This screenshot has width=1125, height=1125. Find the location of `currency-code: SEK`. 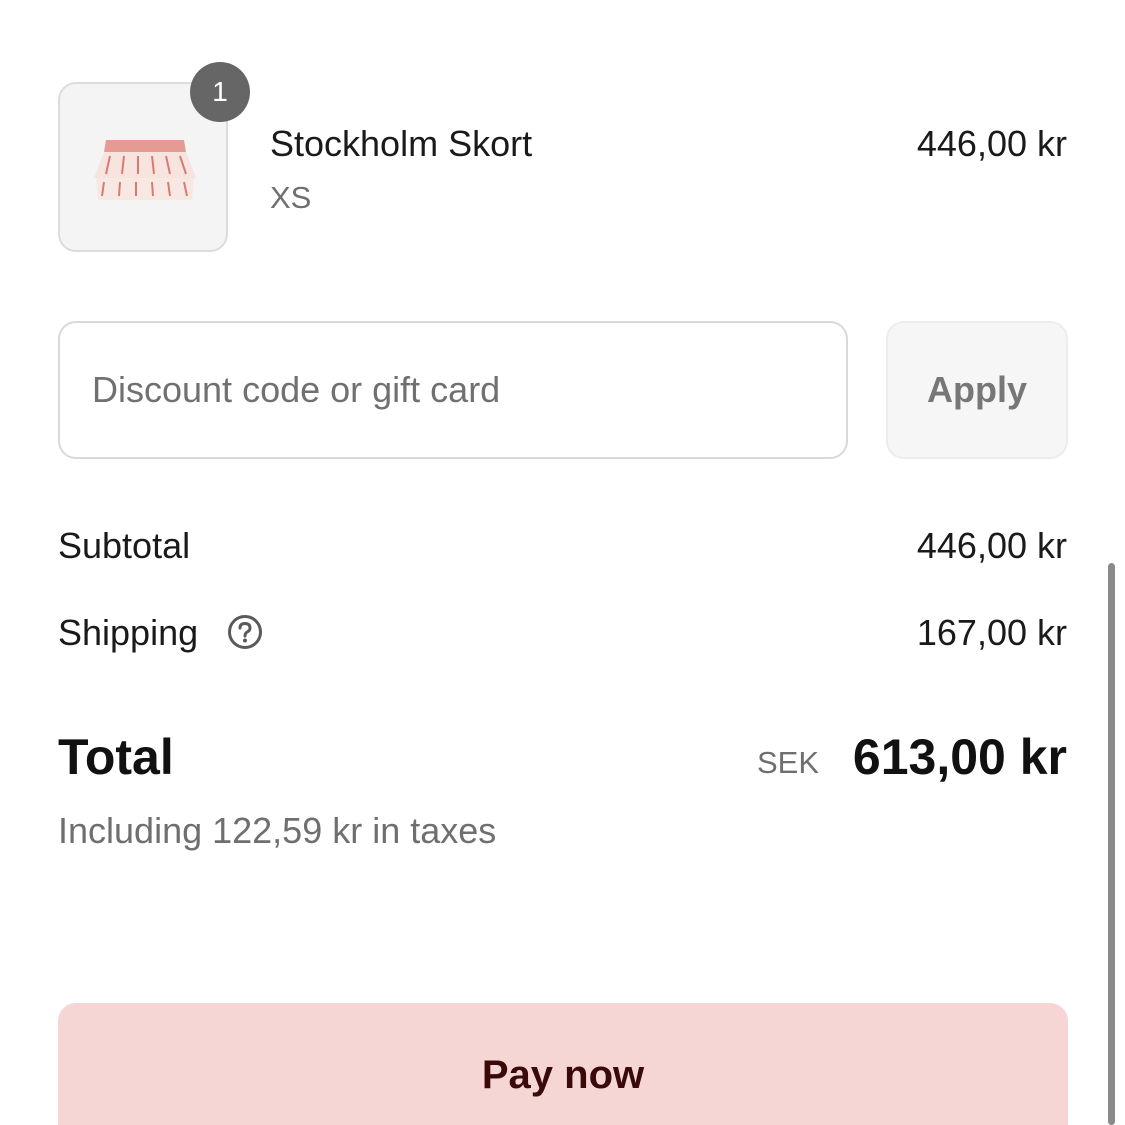

currency-code: SEK is located at coordinates (787, 762).